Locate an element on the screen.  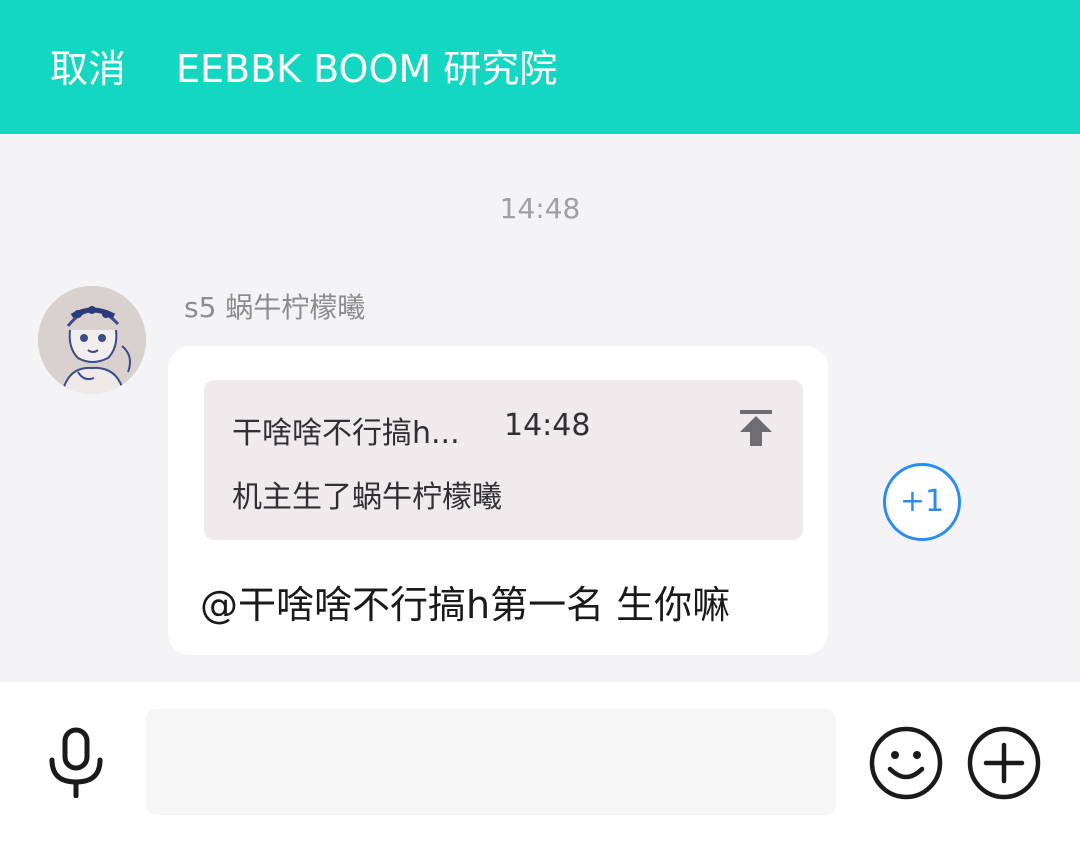
smiley-icon is located at coordinates (906, 763).